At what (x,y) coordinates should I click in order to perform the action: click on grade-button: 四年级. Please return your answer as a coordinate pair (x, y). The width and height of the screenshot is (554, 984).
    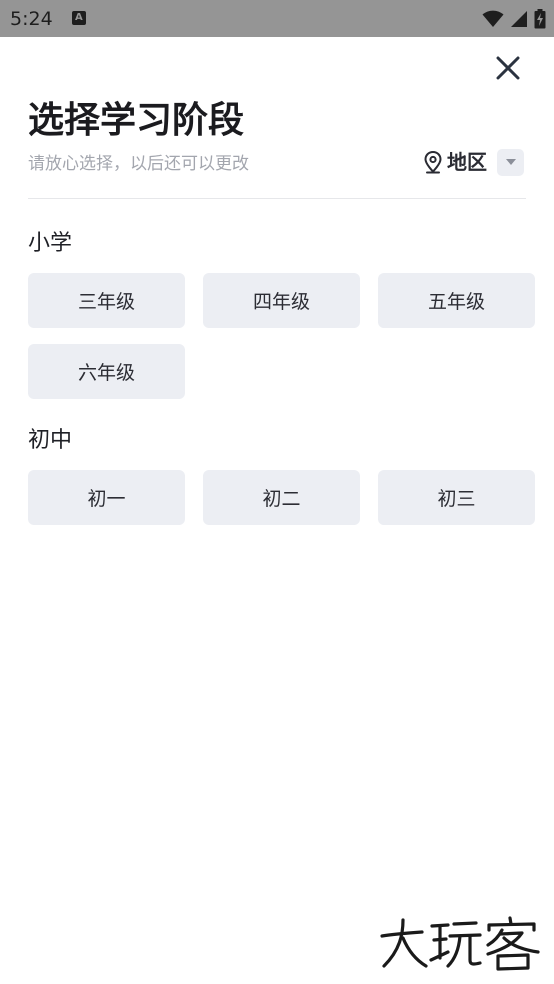
    Looking at the image, I should click on (281, 300).